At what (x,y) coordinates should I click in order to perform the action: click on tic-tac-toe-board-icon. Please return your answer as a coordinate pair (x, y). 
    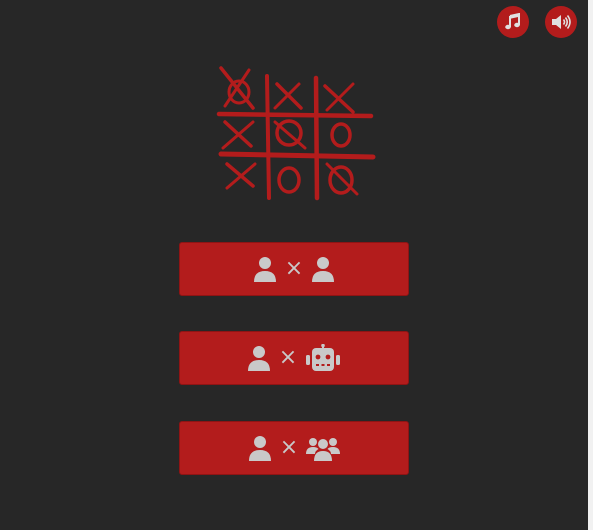
    Looking at the image, I should click on (296, 133).